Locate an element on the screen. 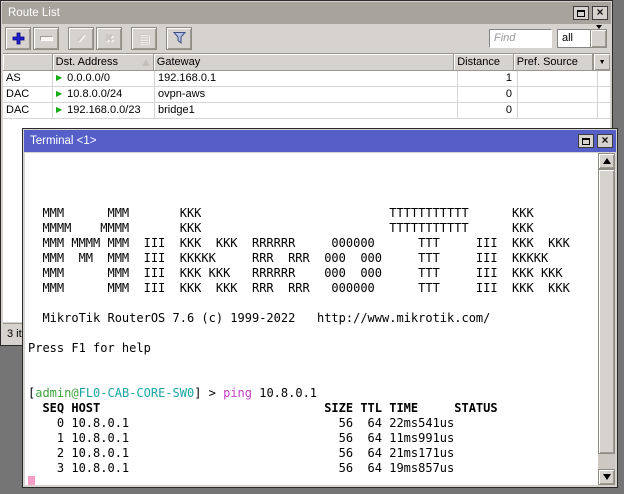 This screenshot has width=624, height=494. add-button is located at coordinates (18, 38).